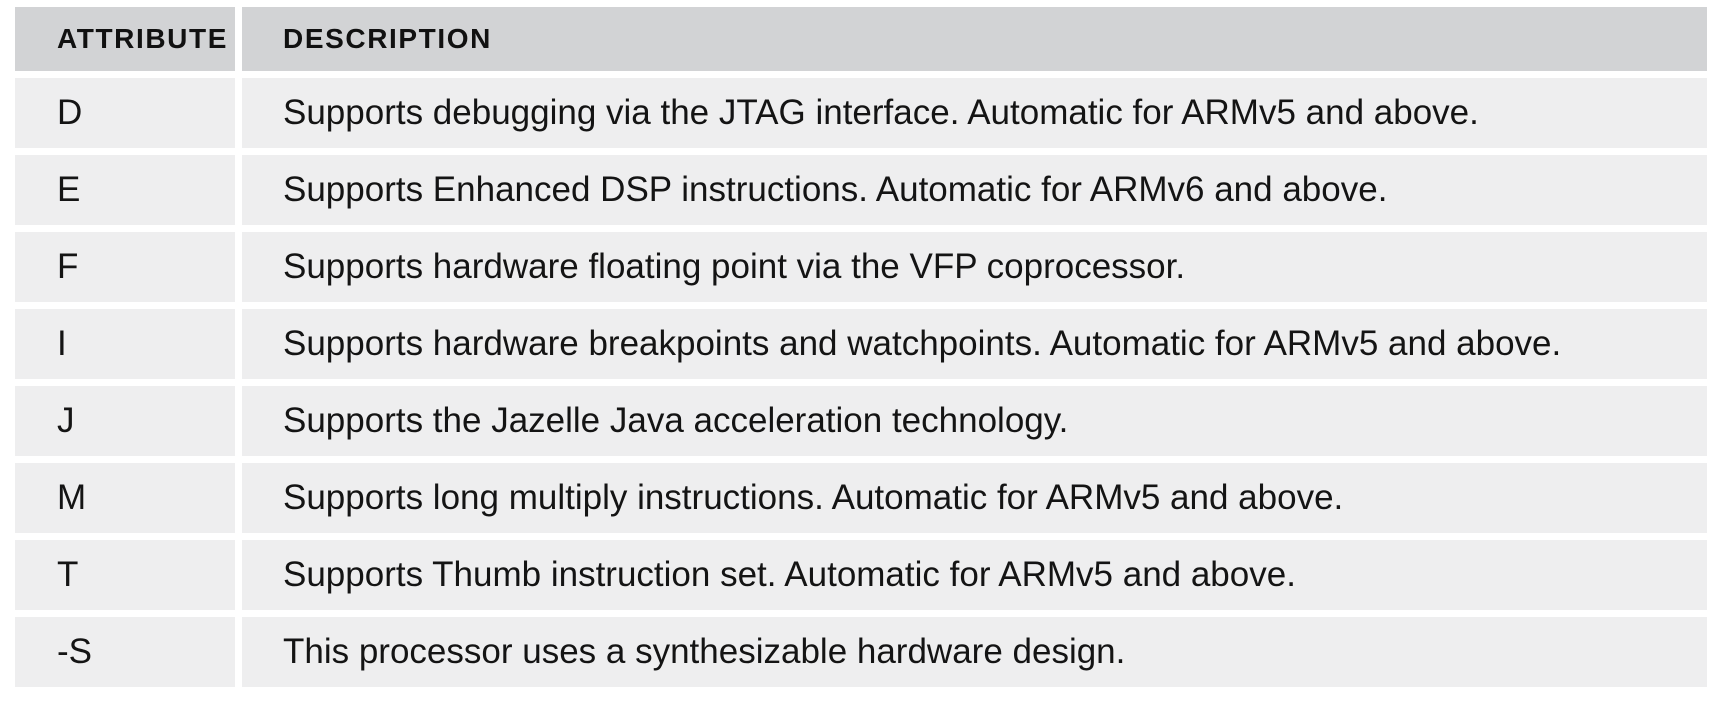 The width and height of the screenshot is (1722, 702). Describe the element at coordinates (125, 113) in the screenshot. I see `row-attribute: D` at that location.